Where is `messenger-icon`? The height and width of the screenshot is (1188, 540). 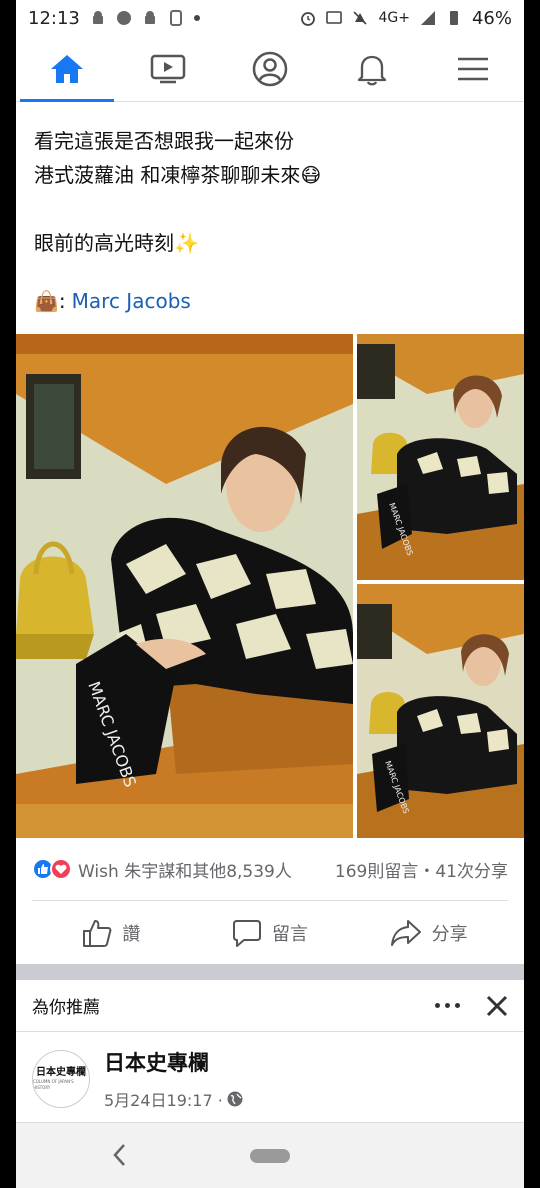 messenger-icon is located at coordinates (123, 18).